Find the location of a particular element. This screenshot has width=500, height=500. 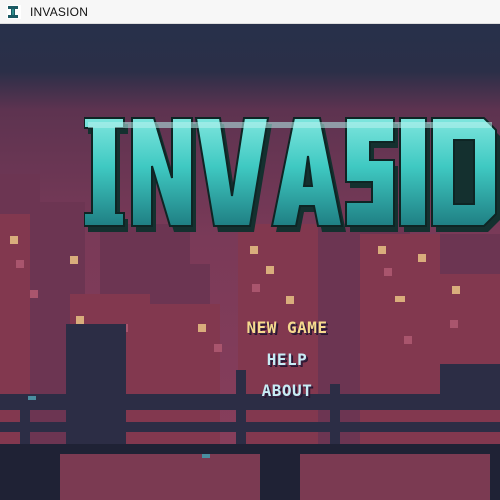

app-icon is located at coordinates (14, 11).